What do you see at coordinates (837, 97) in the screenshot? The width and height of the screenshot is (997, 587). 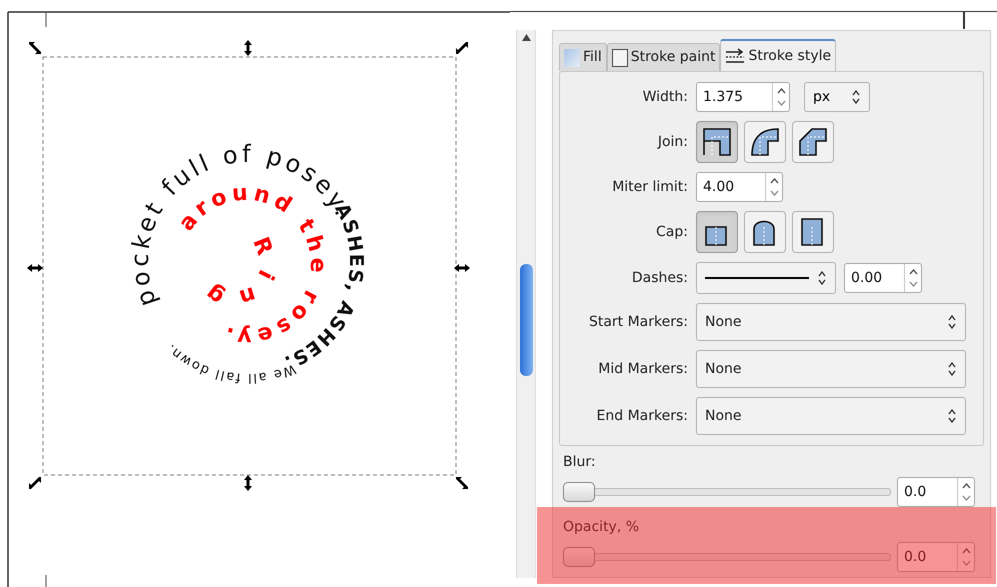 I see `unit-dropdown: px` at bounding box center [837, 97].